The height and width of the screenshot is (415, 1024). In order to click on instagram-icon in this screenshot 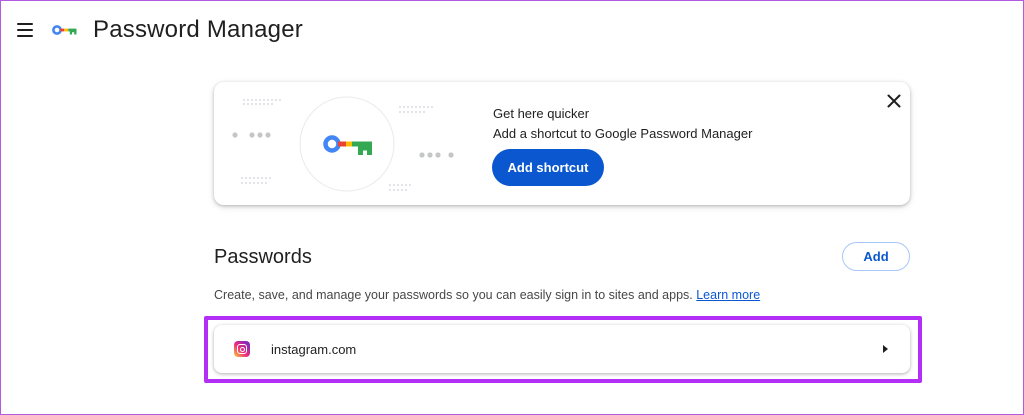, I will do `click(242, 349)`.